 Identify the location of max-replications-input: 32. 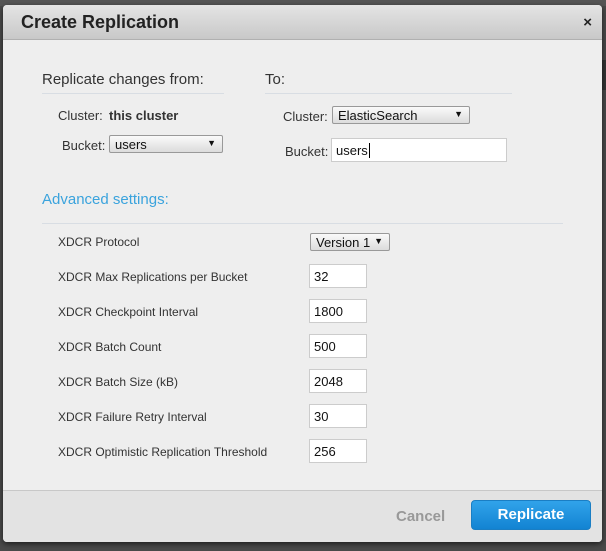
(338, 276).